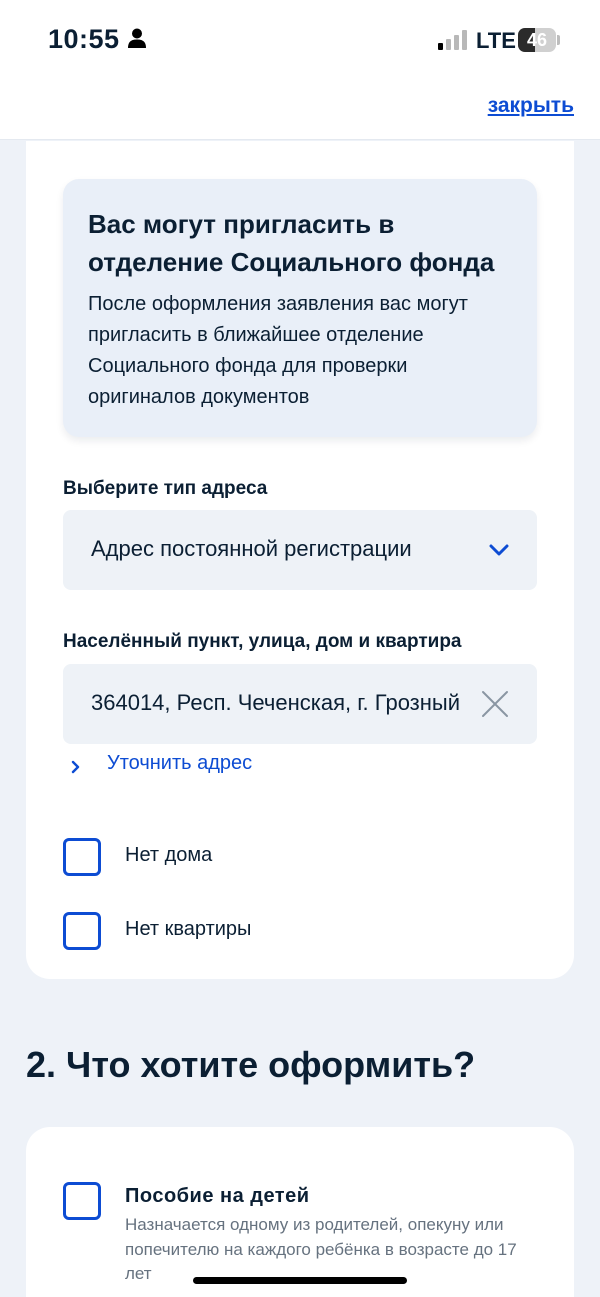  I want to click on no-apartment-checkbox, so click(82, 931).